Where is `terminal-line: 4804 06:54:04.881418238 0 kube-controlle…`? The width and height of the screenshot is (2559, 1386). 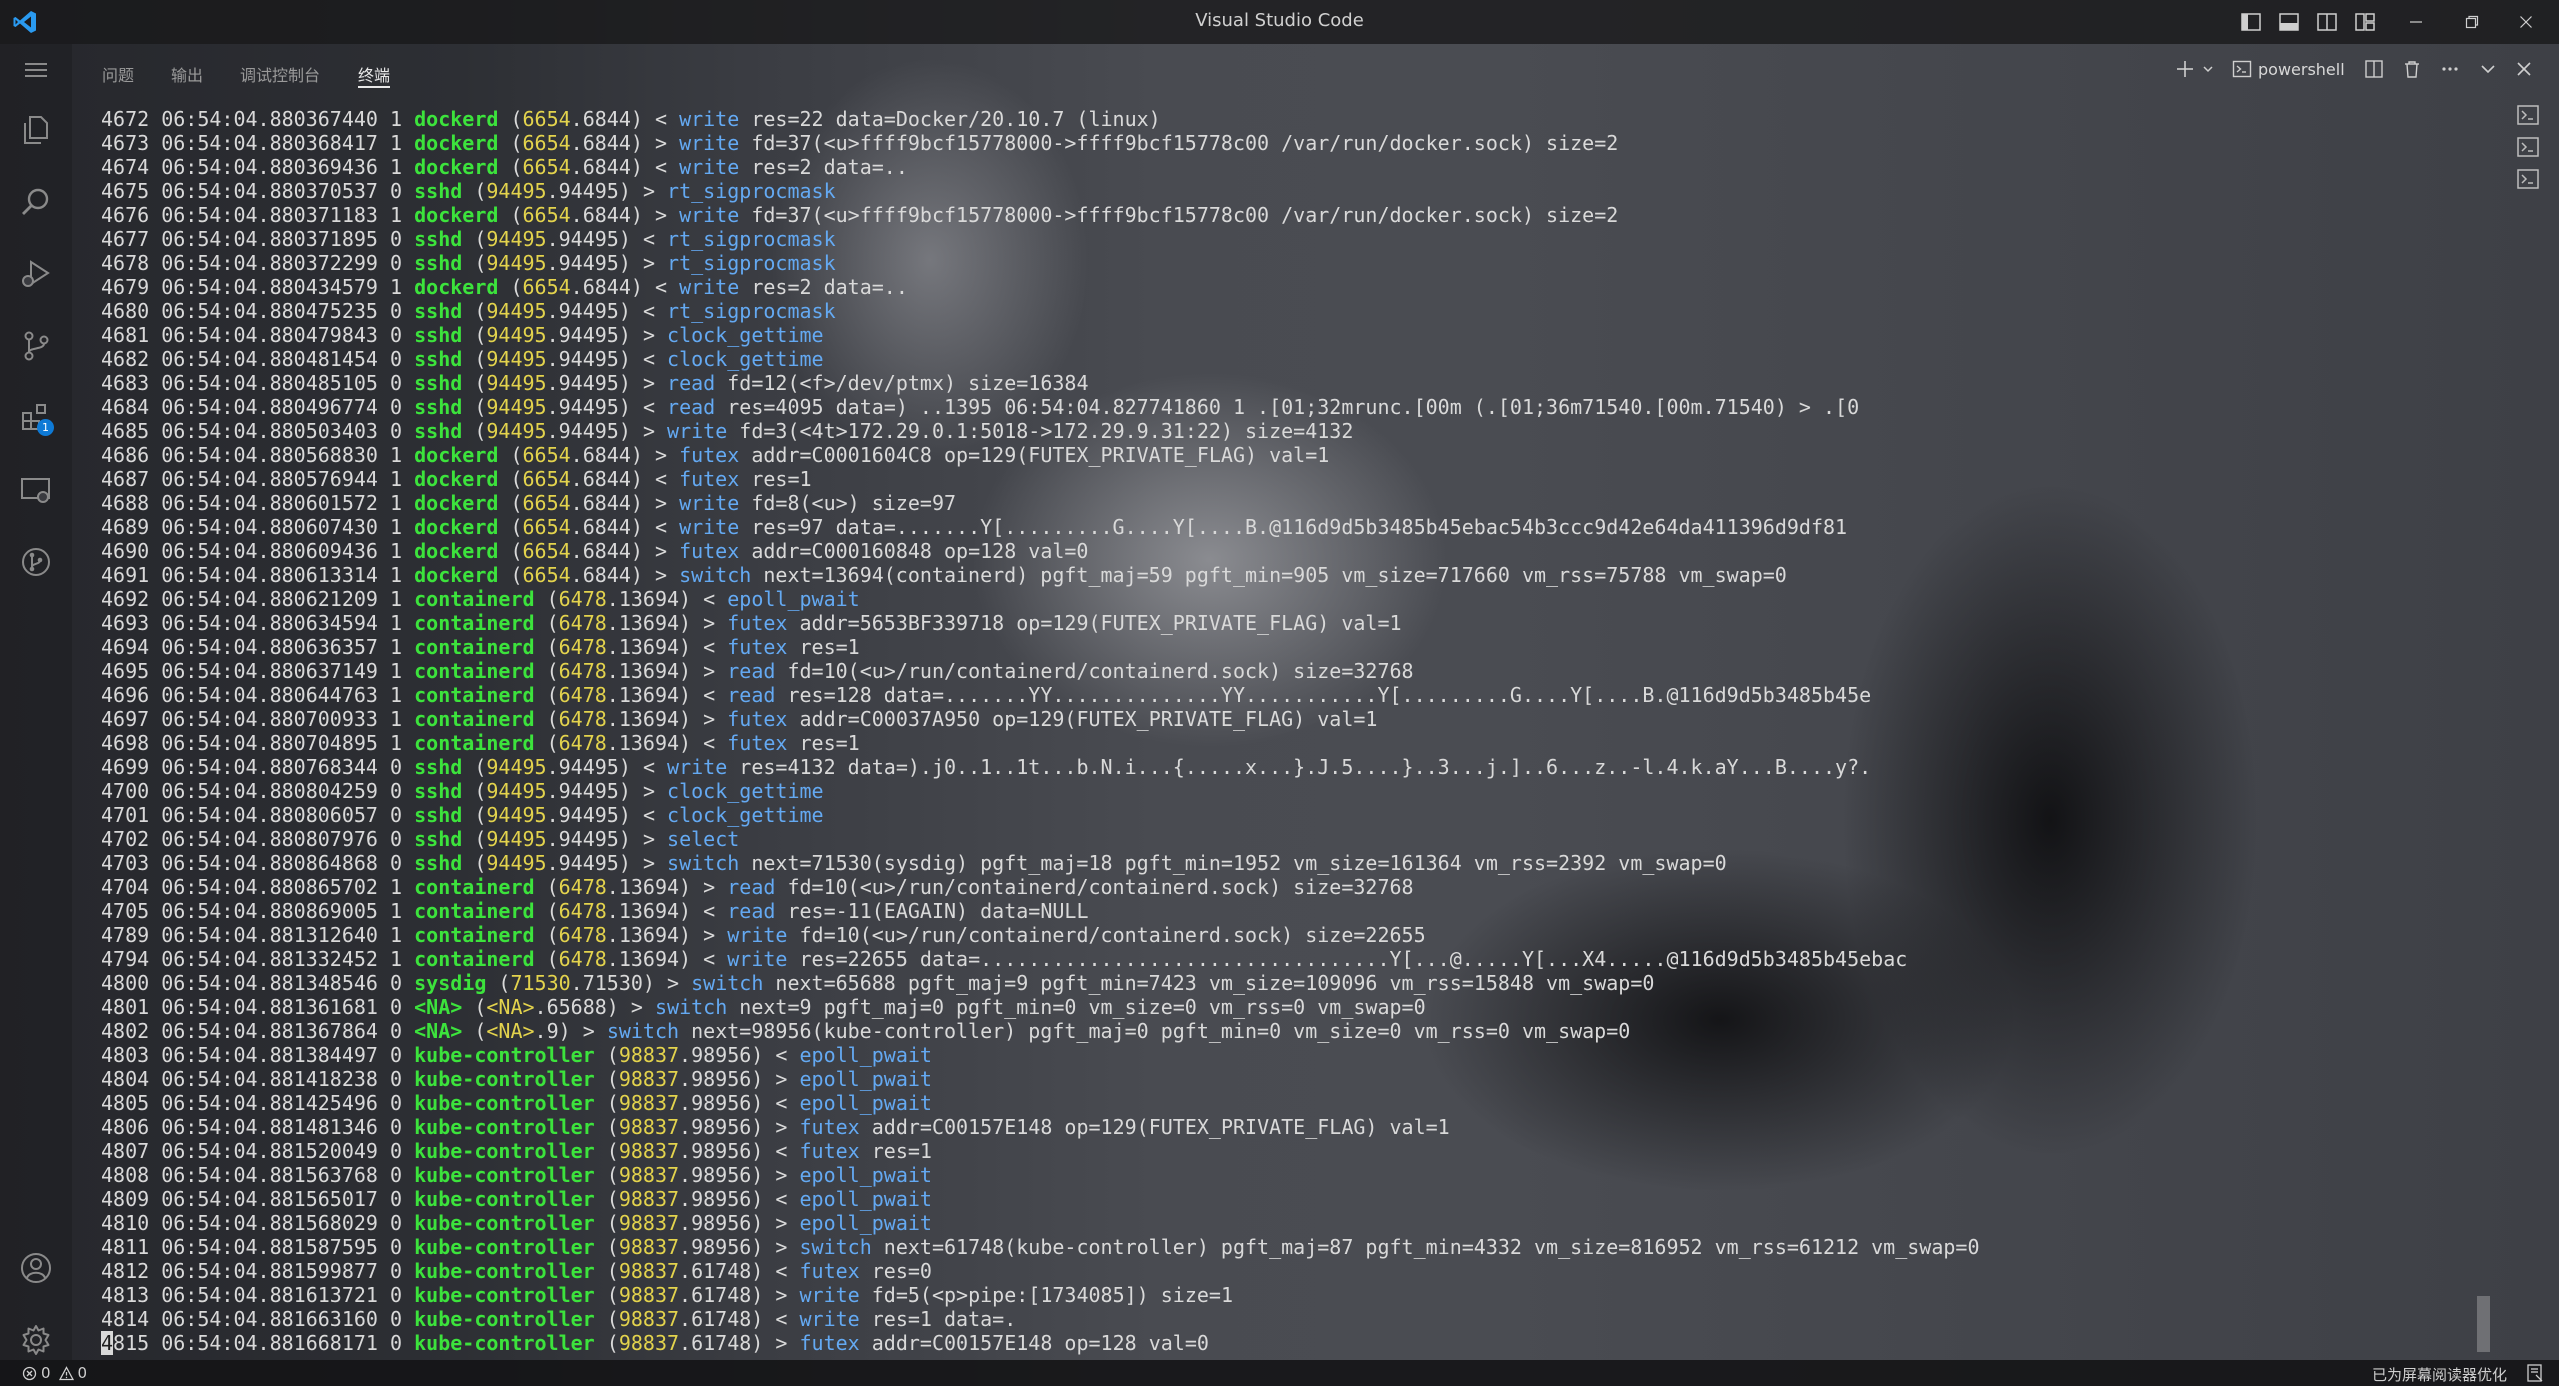 terminal-line: 4804 06:54:04.881418238 0 kube-controlle… is located at coordinates (516, 1079).